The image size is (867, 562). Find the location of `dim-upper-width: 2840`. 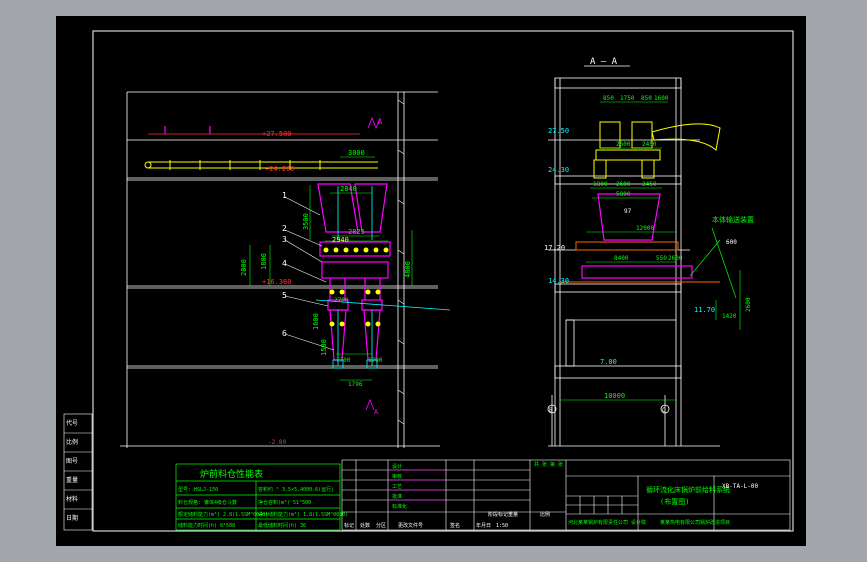

dim-upper-width: 2840 is located at coordinates (348, 189).